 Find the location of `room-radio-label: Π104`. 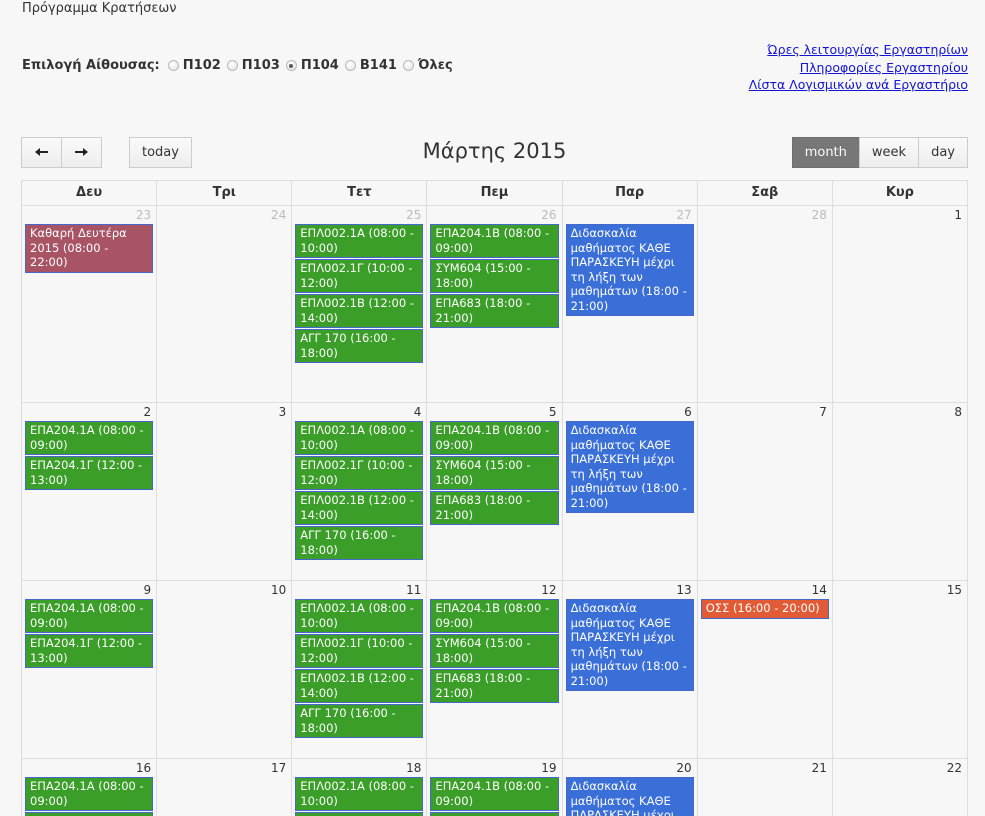

room-radio-label: Π104 is located at coordinates (319, 65).